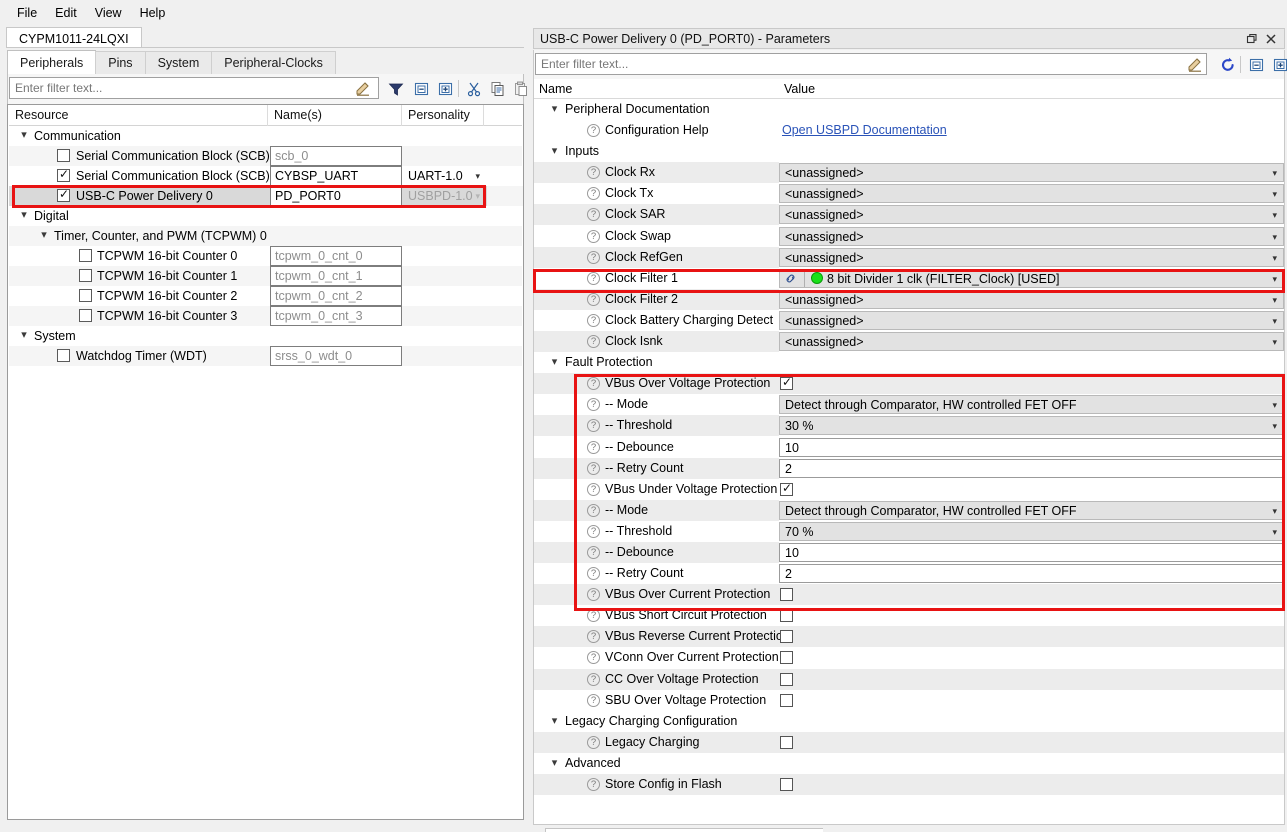 Image resolution: width=1287 pixels, height=832 pixels. I want to click on param-row-store-config-in-flash-32: ? Store Config in Flash, so click(909, 784).